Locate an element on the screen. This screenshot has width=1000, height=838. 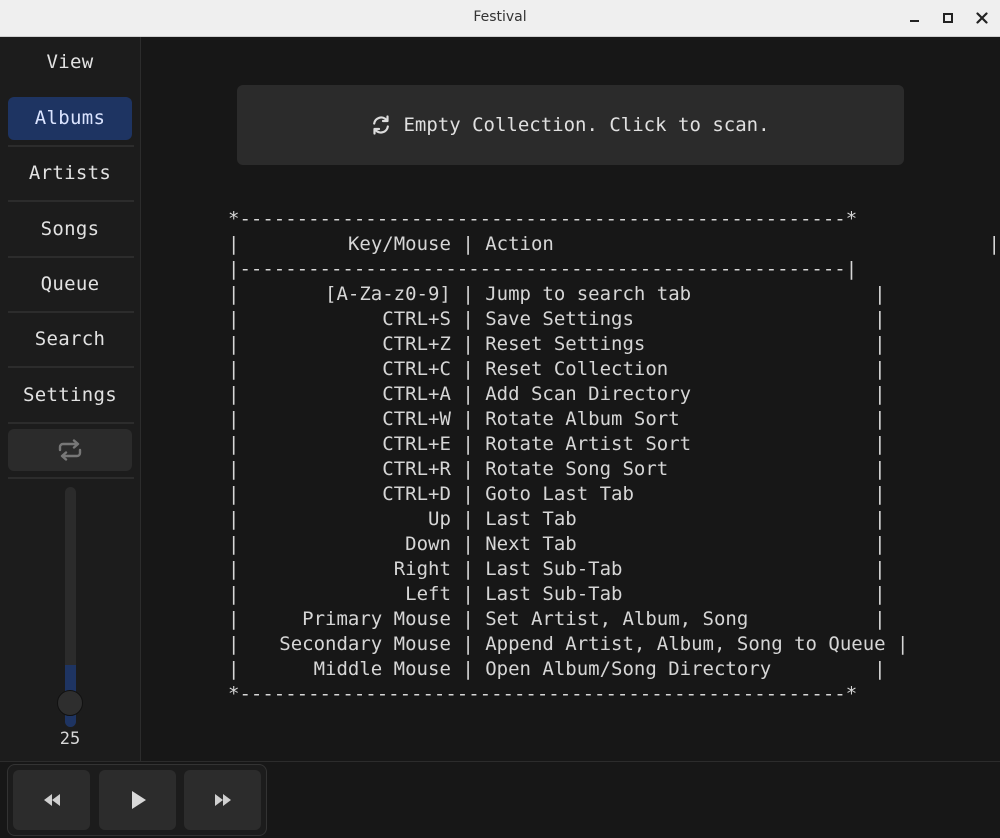
table-row: | CTRL+C | Reset Collection | is located at coordinates (557, 369).